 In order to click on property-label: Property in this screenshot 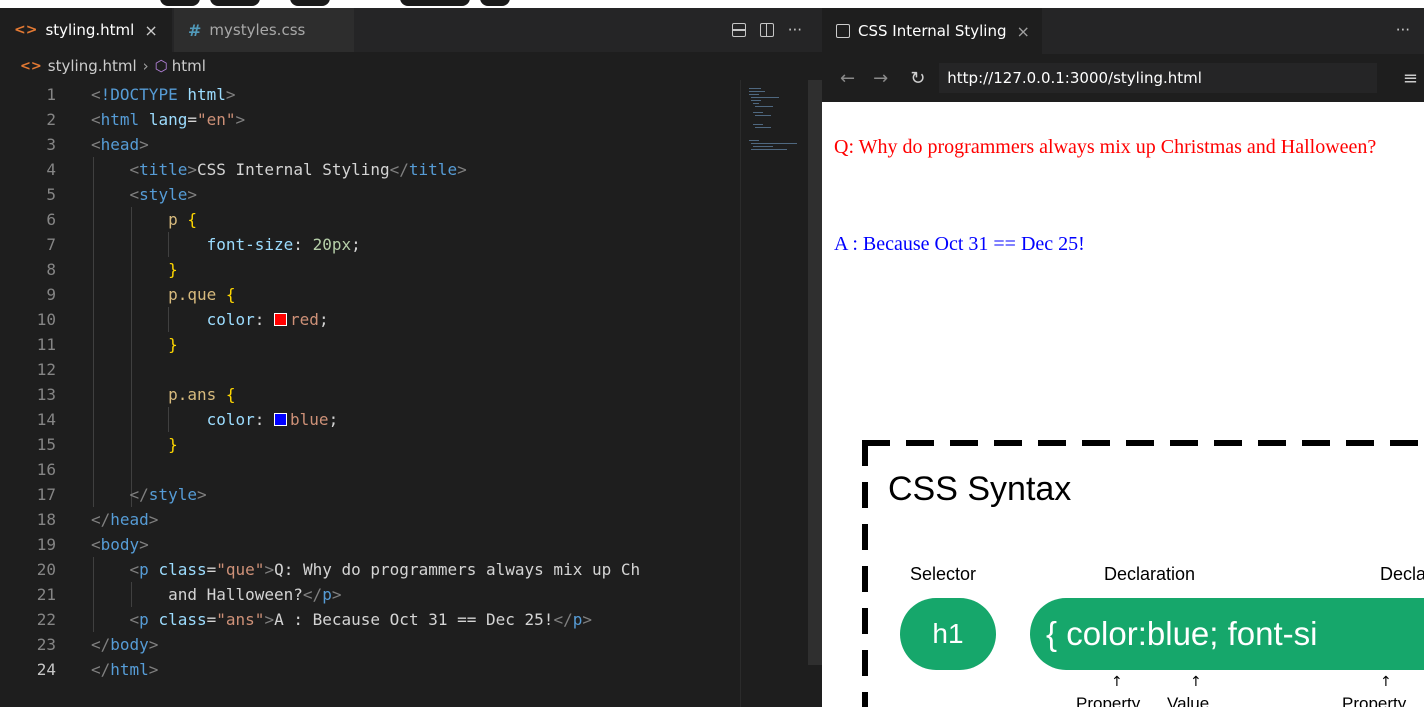, I will do `click(1108, 700)`.